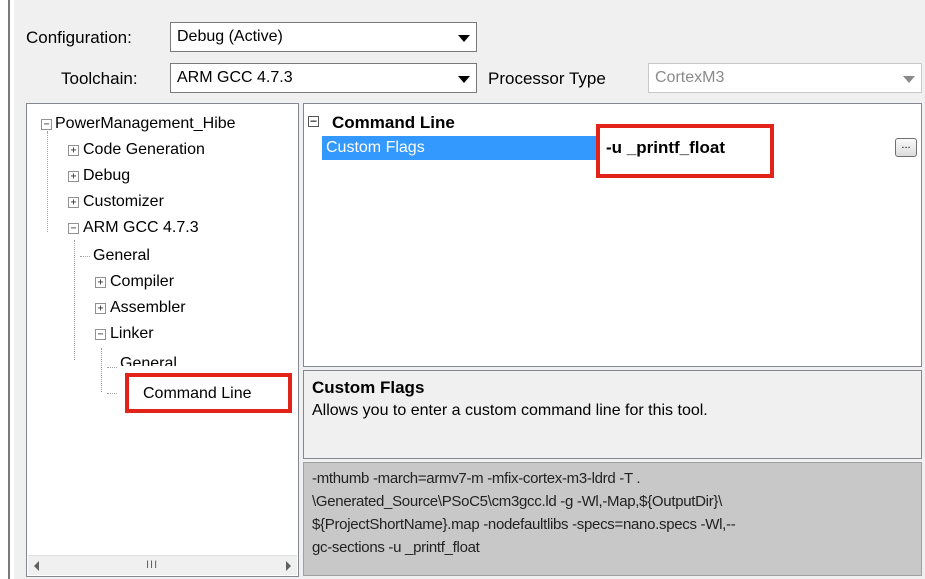 This screenshot has width=925, height=579. Describe the element at coordinates (547, 78) in the screenshot. I see `processor-type-label: Processor Type` at that location.